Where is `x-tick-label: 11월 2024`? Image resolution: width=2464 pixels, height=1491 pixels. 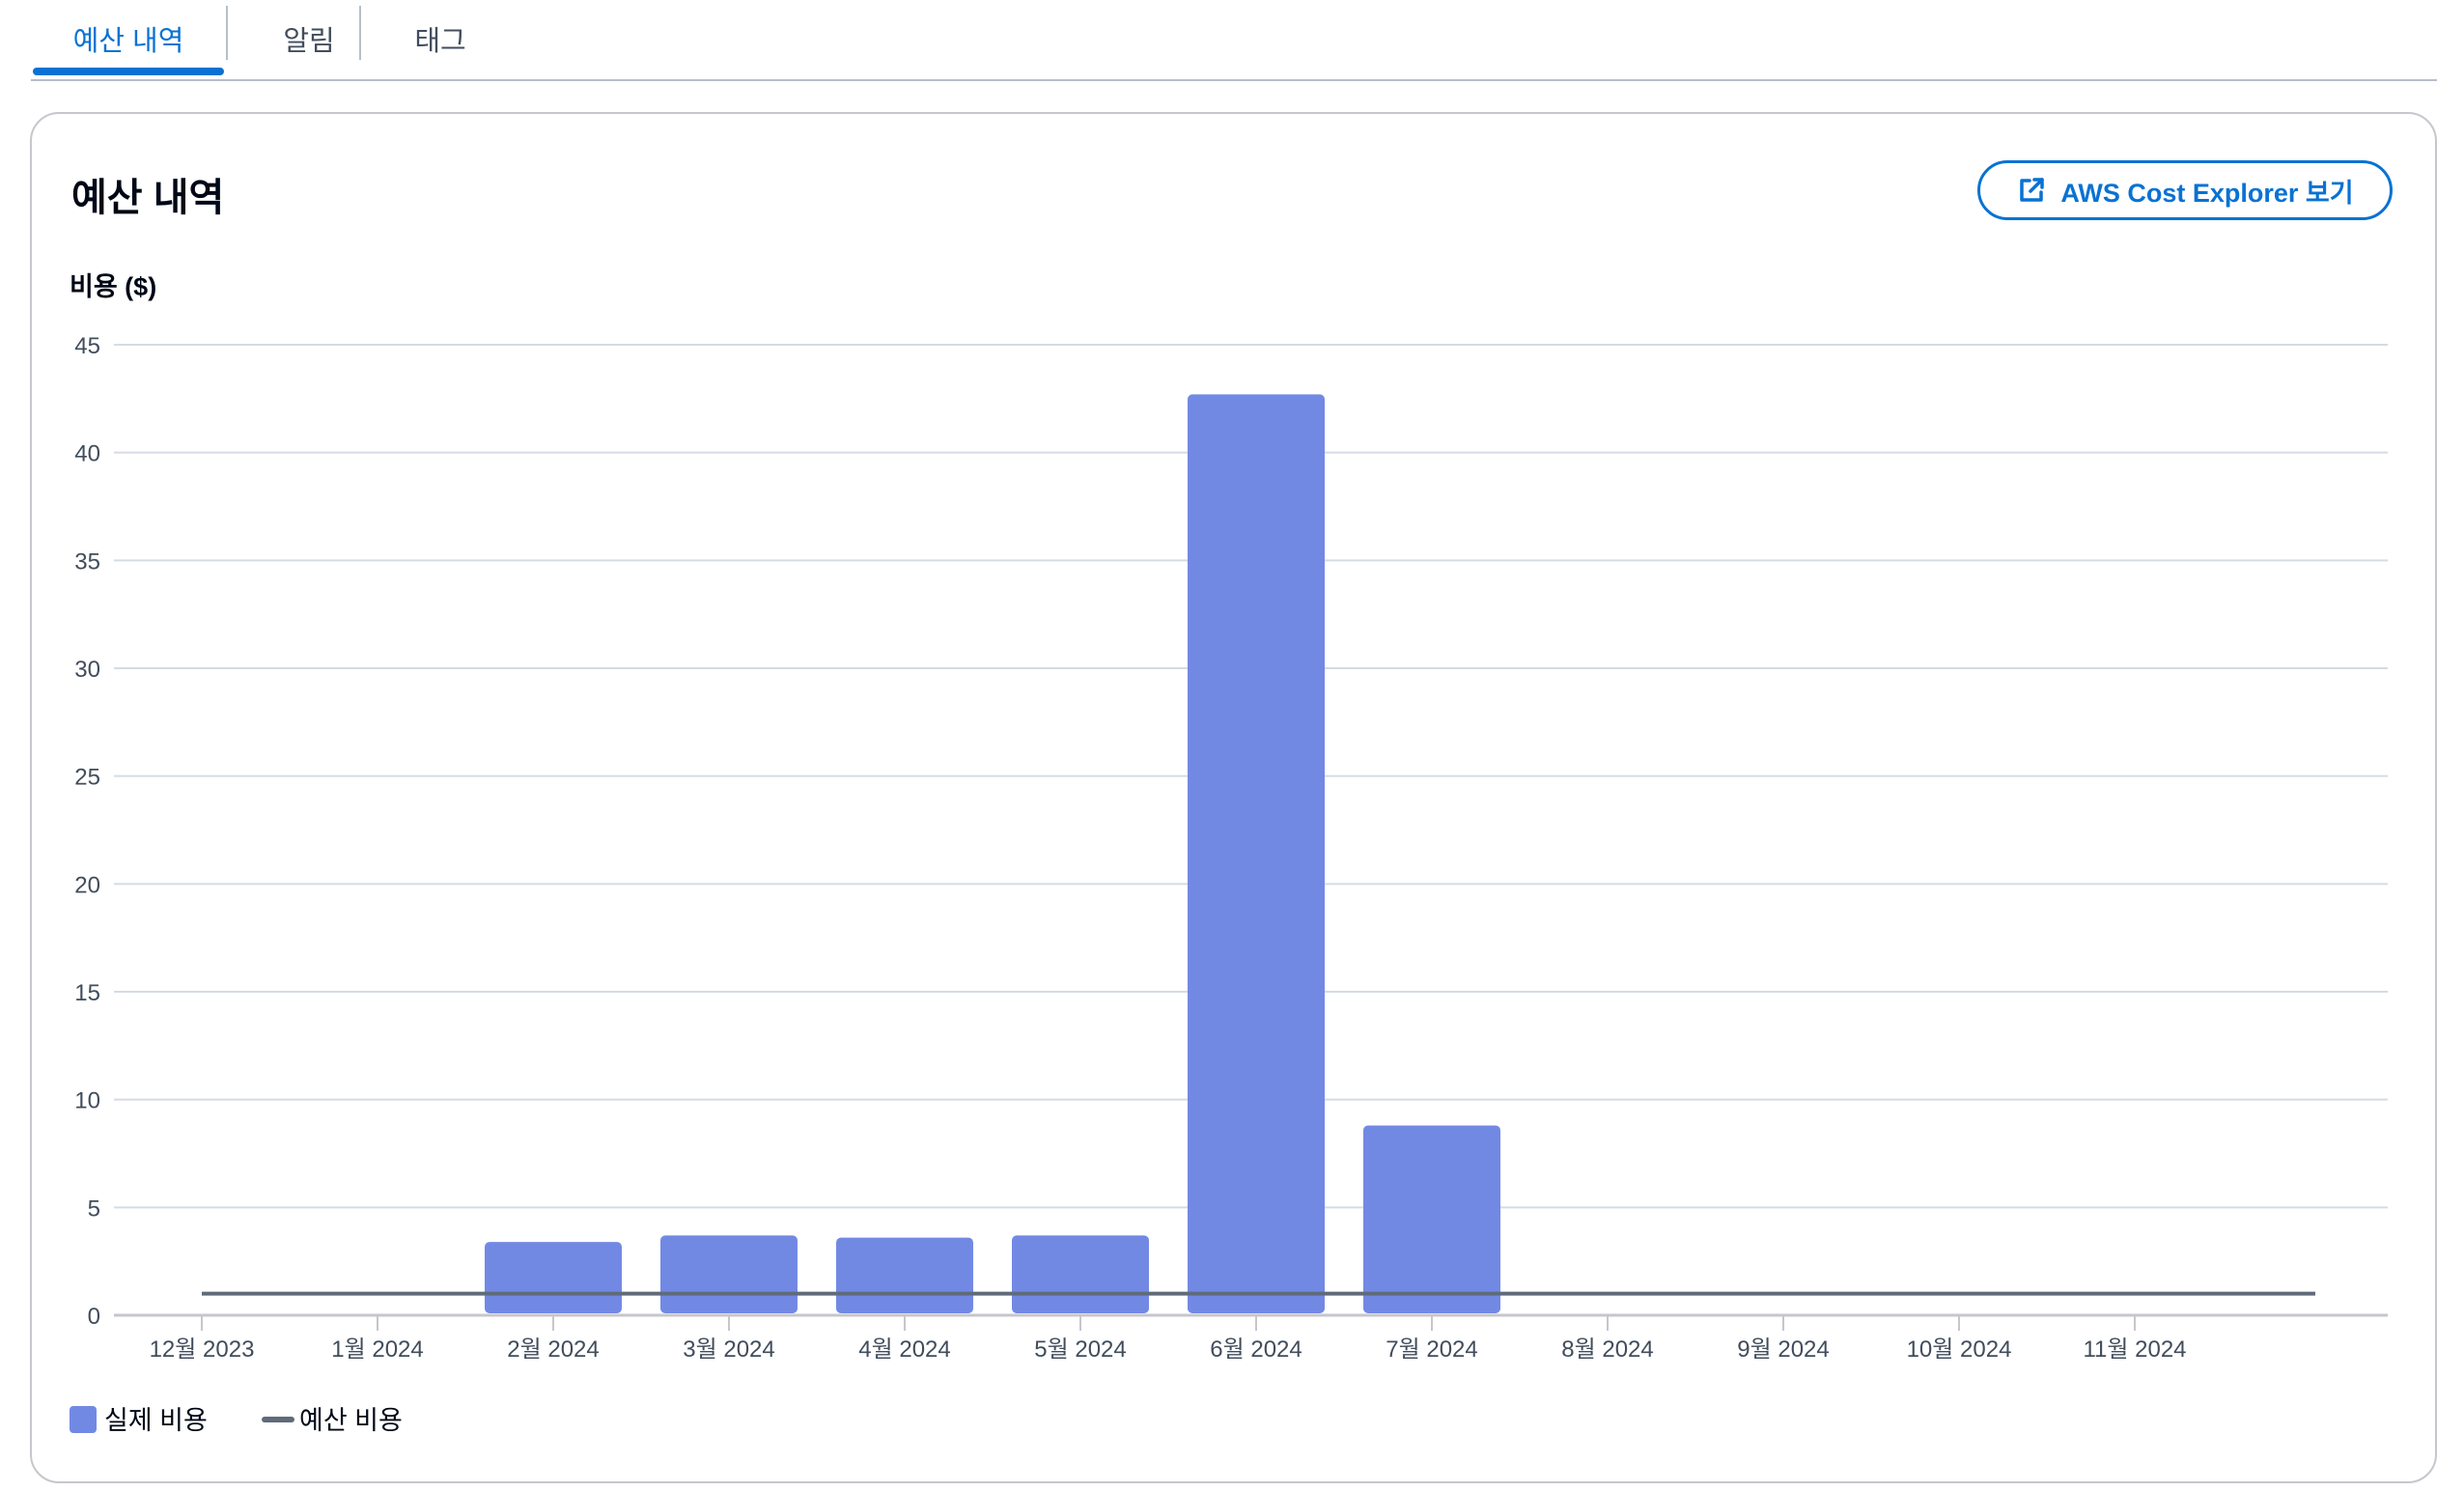 x-tick-label: 11월 2024 is located at coordinates (2135, 1349).